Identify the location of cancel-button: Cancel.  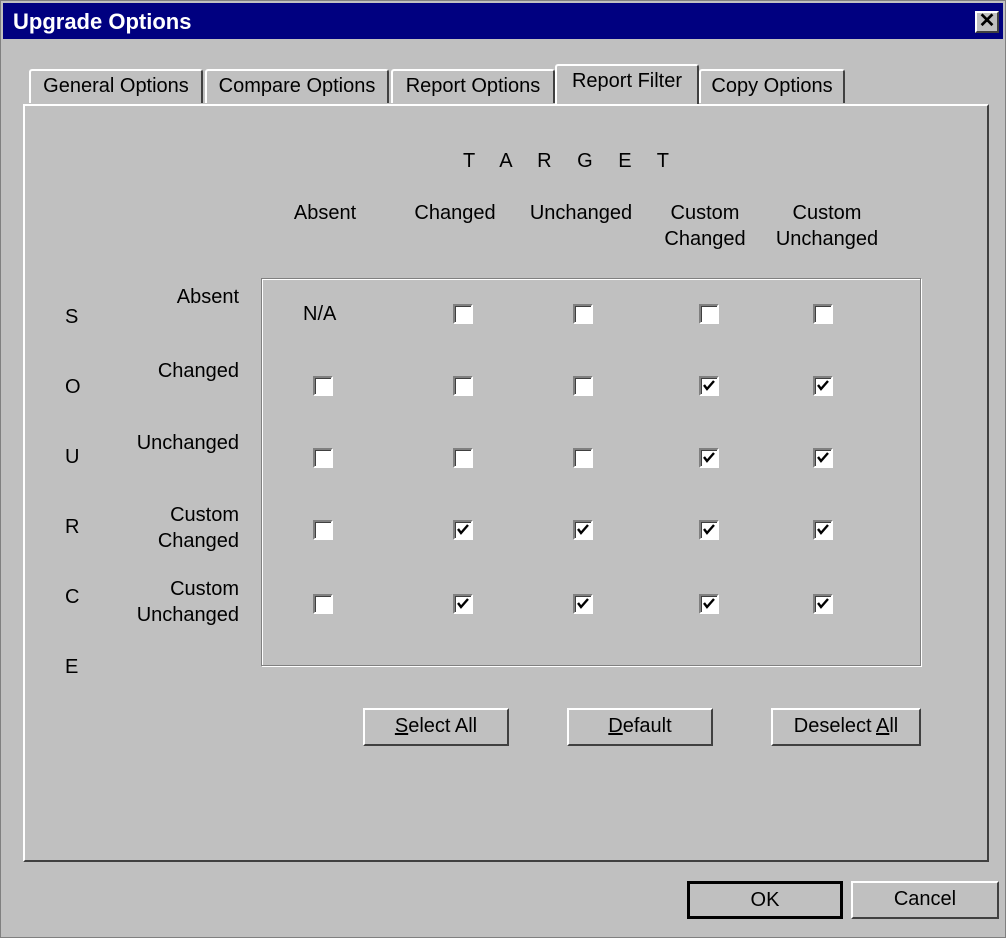
(925, 900).